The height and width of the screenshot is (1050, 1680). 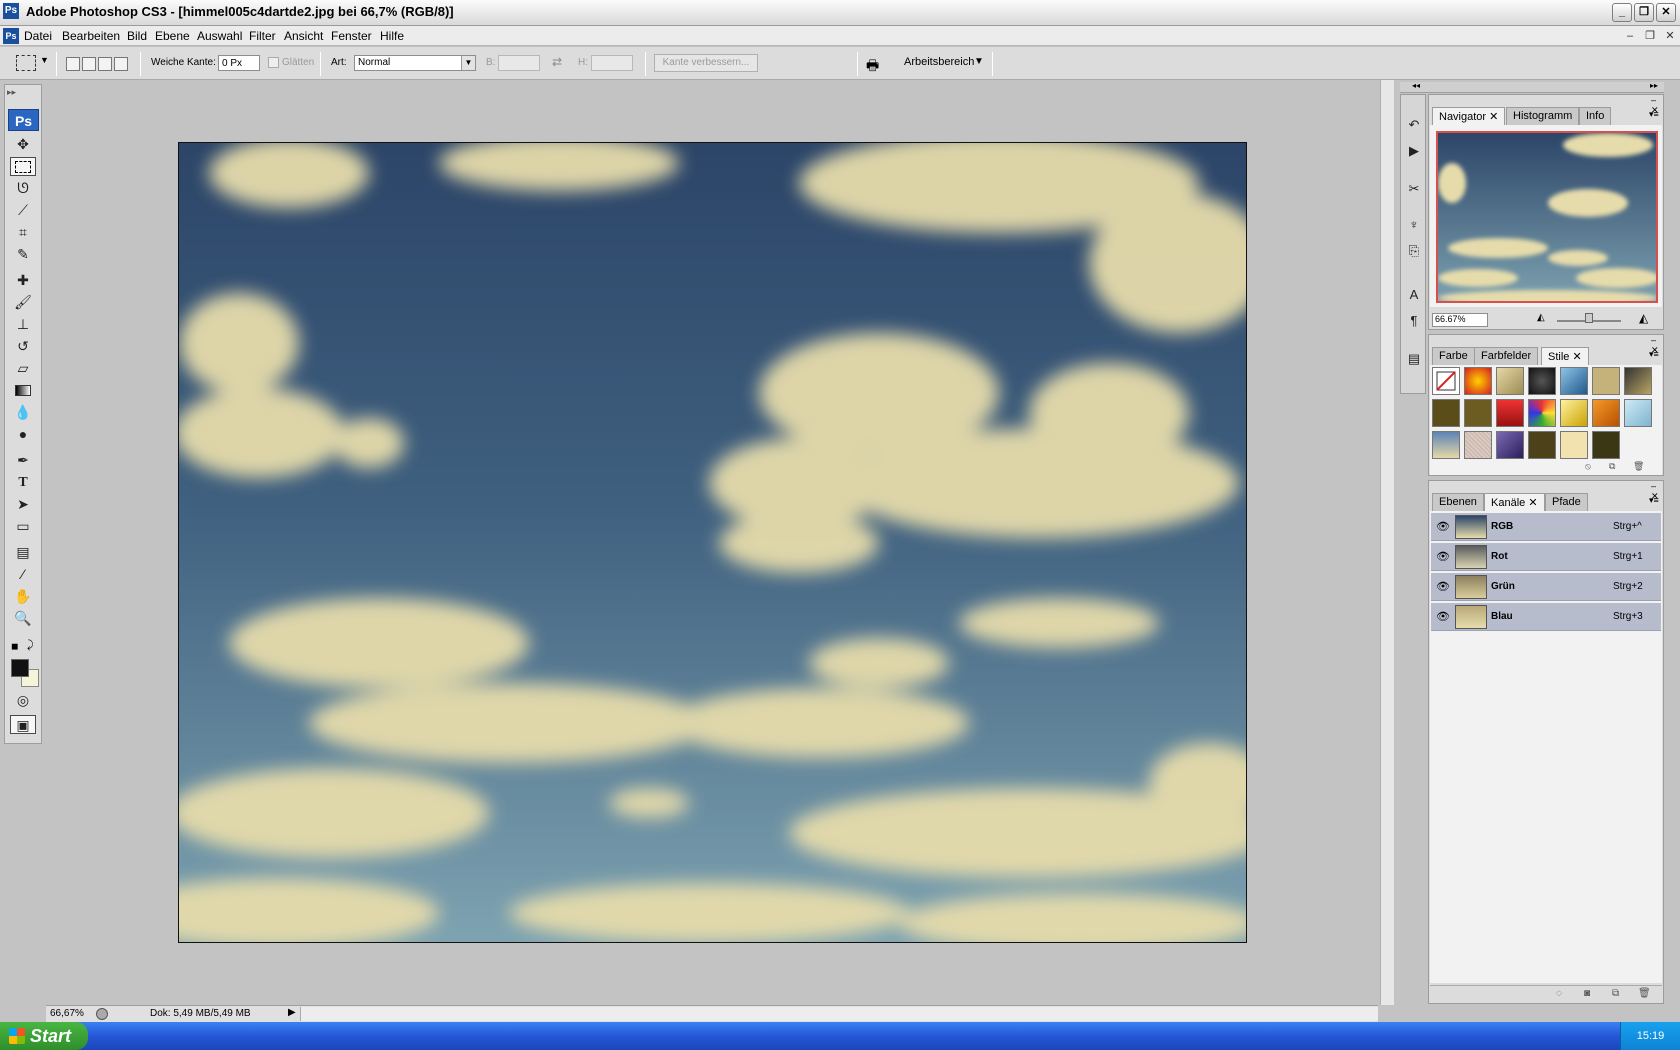 I want to click on zoom-out-icon: ◭, so click(x=1541, y=317).